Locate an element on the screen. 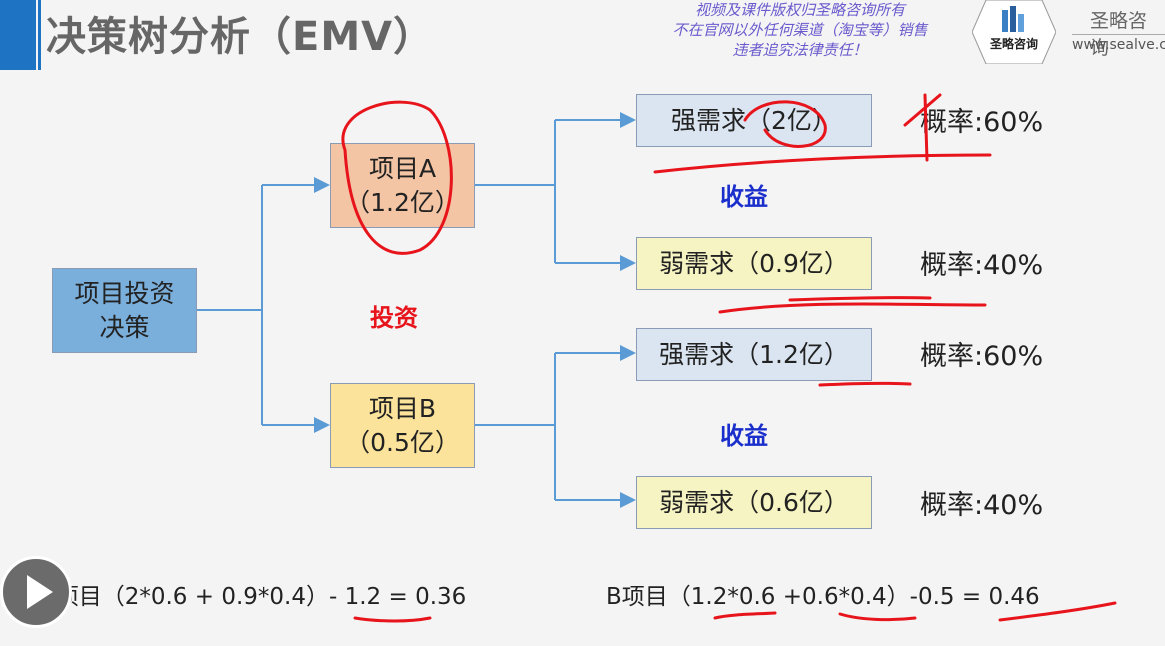 This screenshot has height=646, width=1165. b-weak-node: 弱需求（0.6亿） is located at coordinates (754, 502).